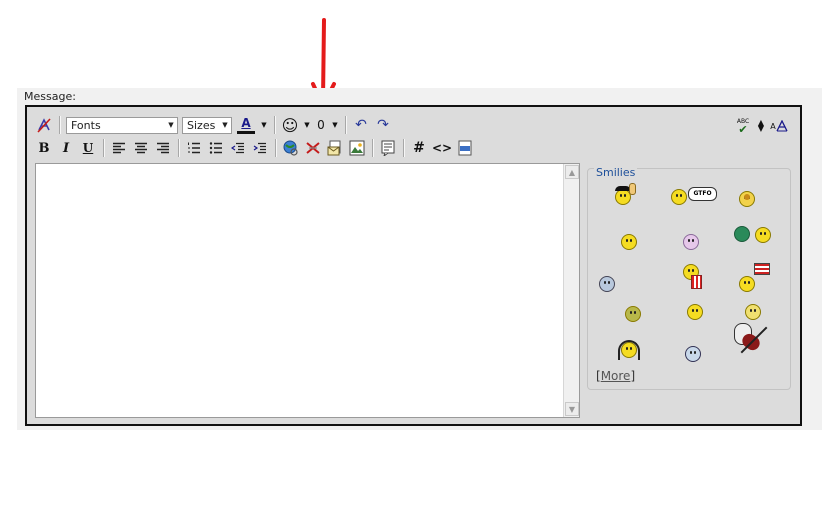  Describe the element at coordinates (629, 242) in the screenshot. I see `grin-smiley-icon` at that location.